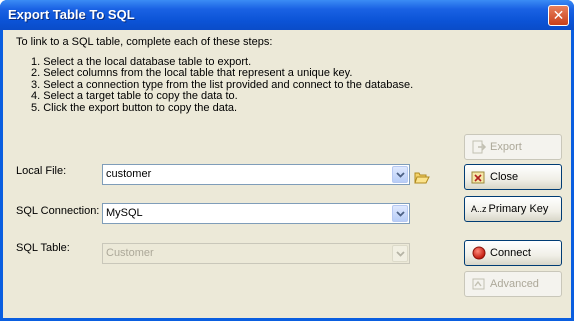 This screenshot has height=321, width=574. What do you see at coordinates (422, 178) in the screenshot?
I see `folder-icon` at bounding box center [422, 178].